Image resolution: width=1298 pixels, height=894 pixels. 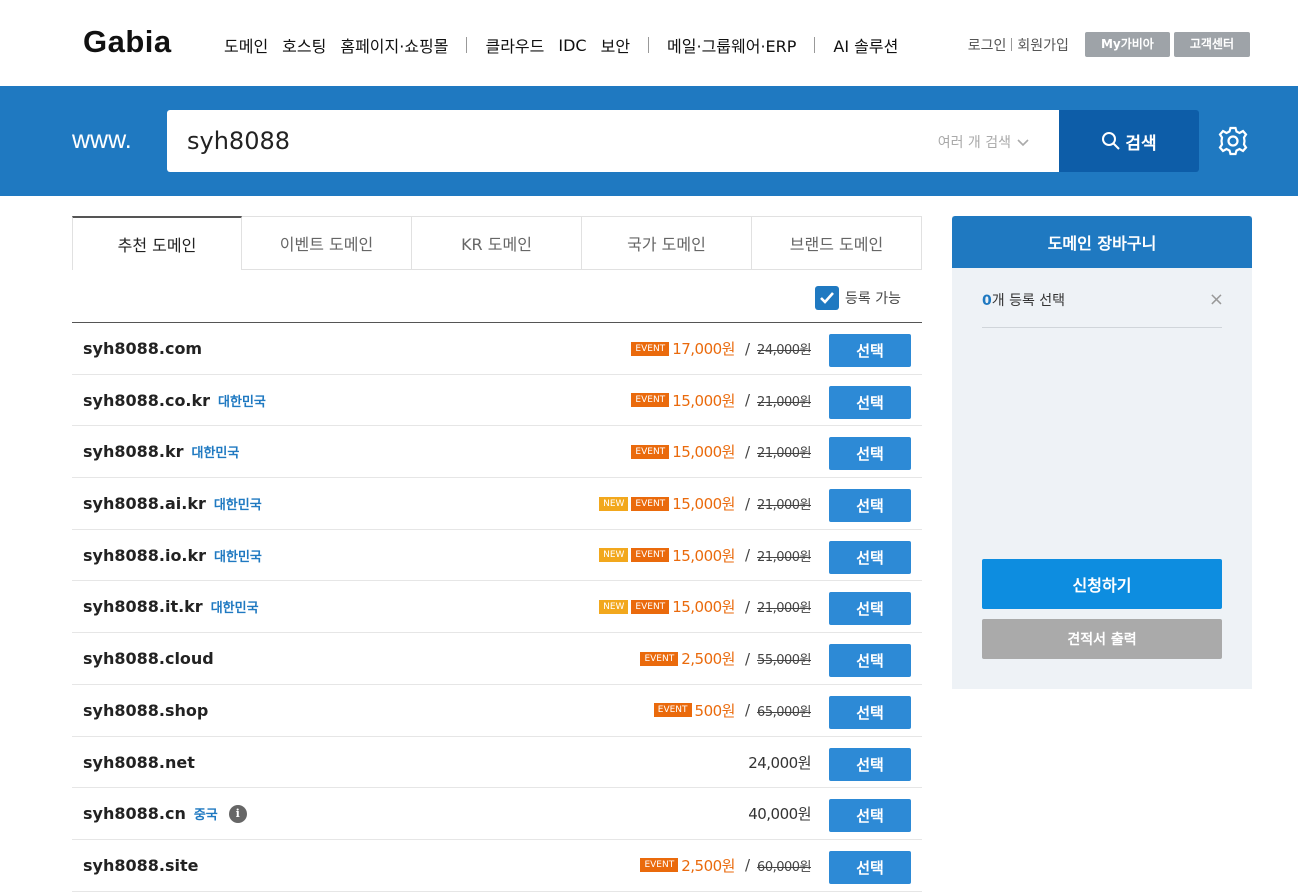 What do you see at coordinates (1043, 45) in the screenshot?
I see `signup-link: 회원가입` at bounding box center [1043, 45].